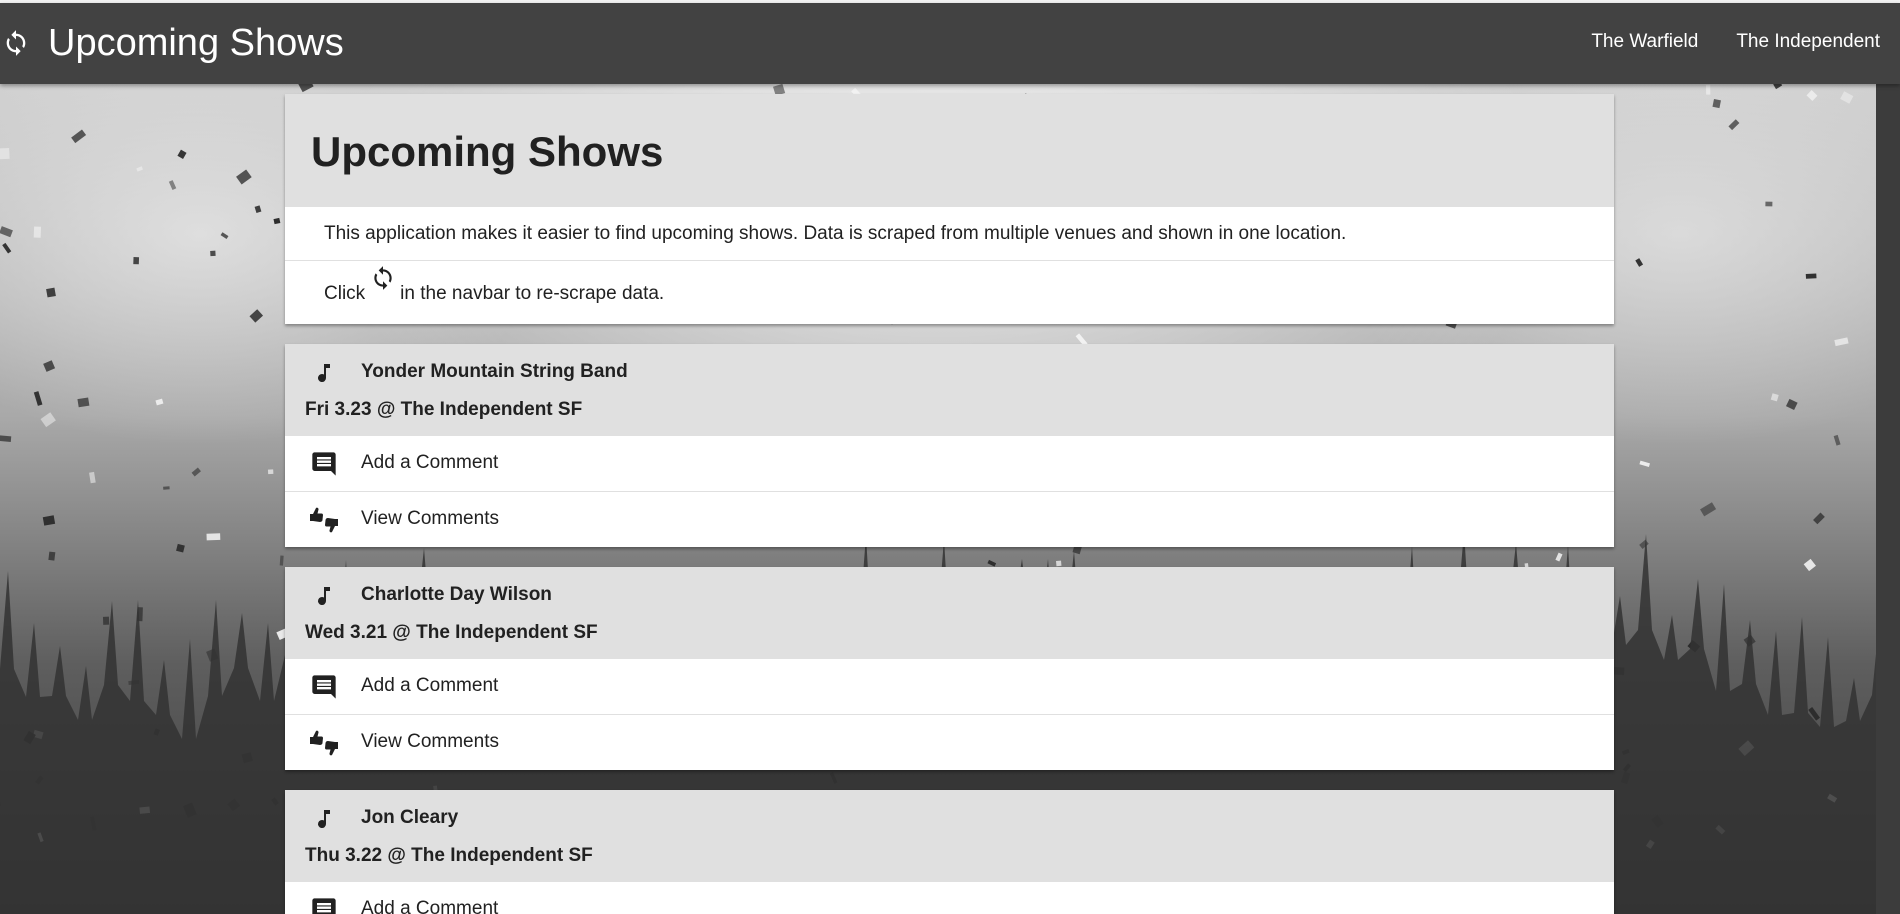 This screenshot has width=1900, height=914. Describe the element at coordinates (487, 151) in the screenshot. I see `page-title: Upcoming Shows` at that location.